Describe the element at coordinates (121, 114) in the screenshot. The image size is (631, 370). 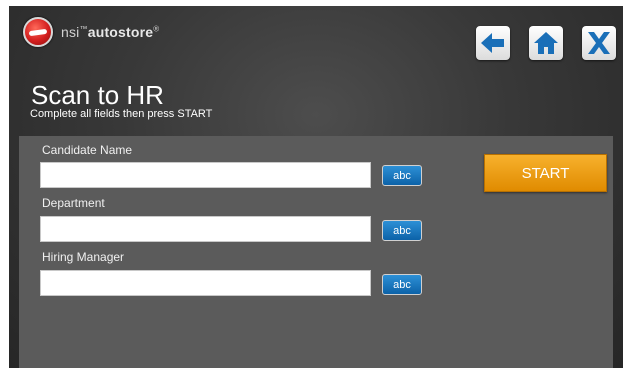
I see `page-subtitle: Complete all fields then press START` at that location.